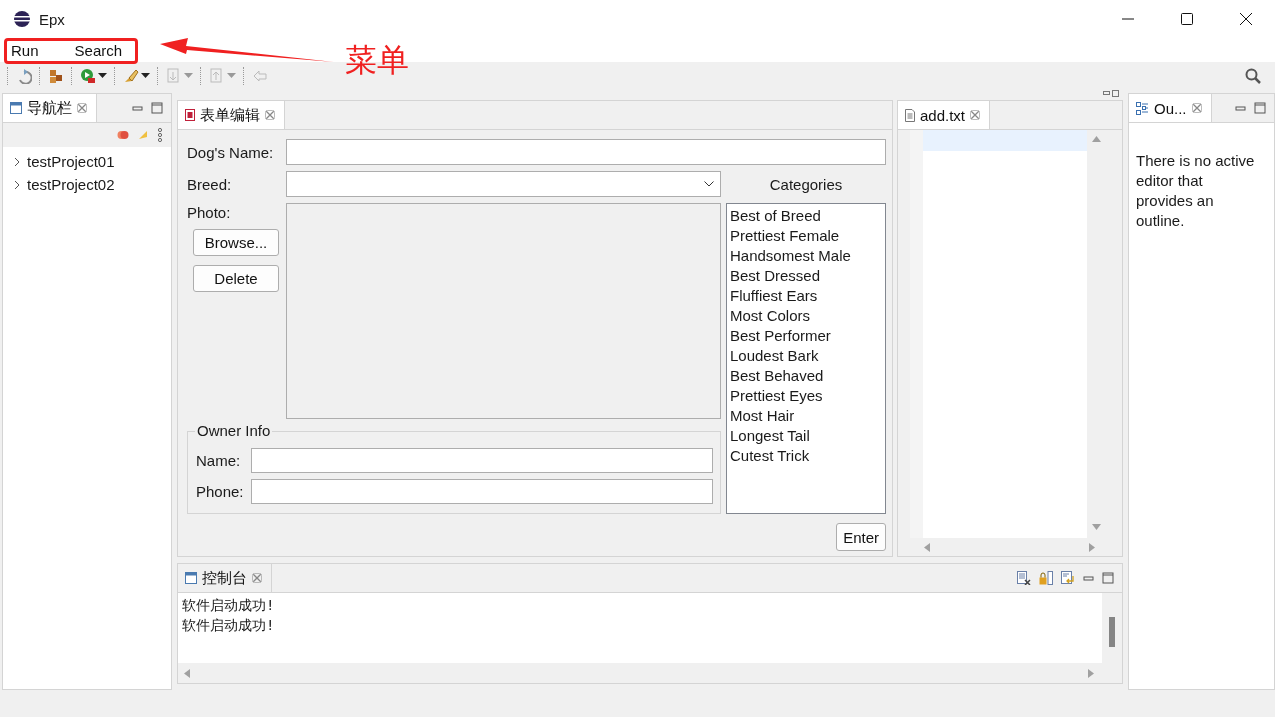 This screenshot has height=717, width=1275. What do you see at coordinates (806, 436) in the screenshot?
I see `list-item: Longest Tail` at bounding box center [806, 436].